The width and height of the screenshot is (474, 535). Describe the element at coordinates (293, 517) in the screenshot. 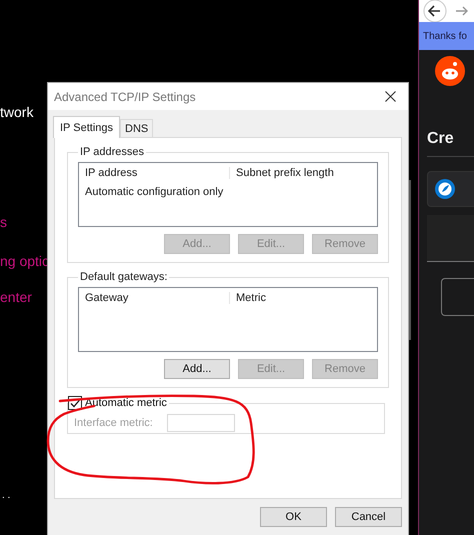

I see `dialog-button: OK` at that location.